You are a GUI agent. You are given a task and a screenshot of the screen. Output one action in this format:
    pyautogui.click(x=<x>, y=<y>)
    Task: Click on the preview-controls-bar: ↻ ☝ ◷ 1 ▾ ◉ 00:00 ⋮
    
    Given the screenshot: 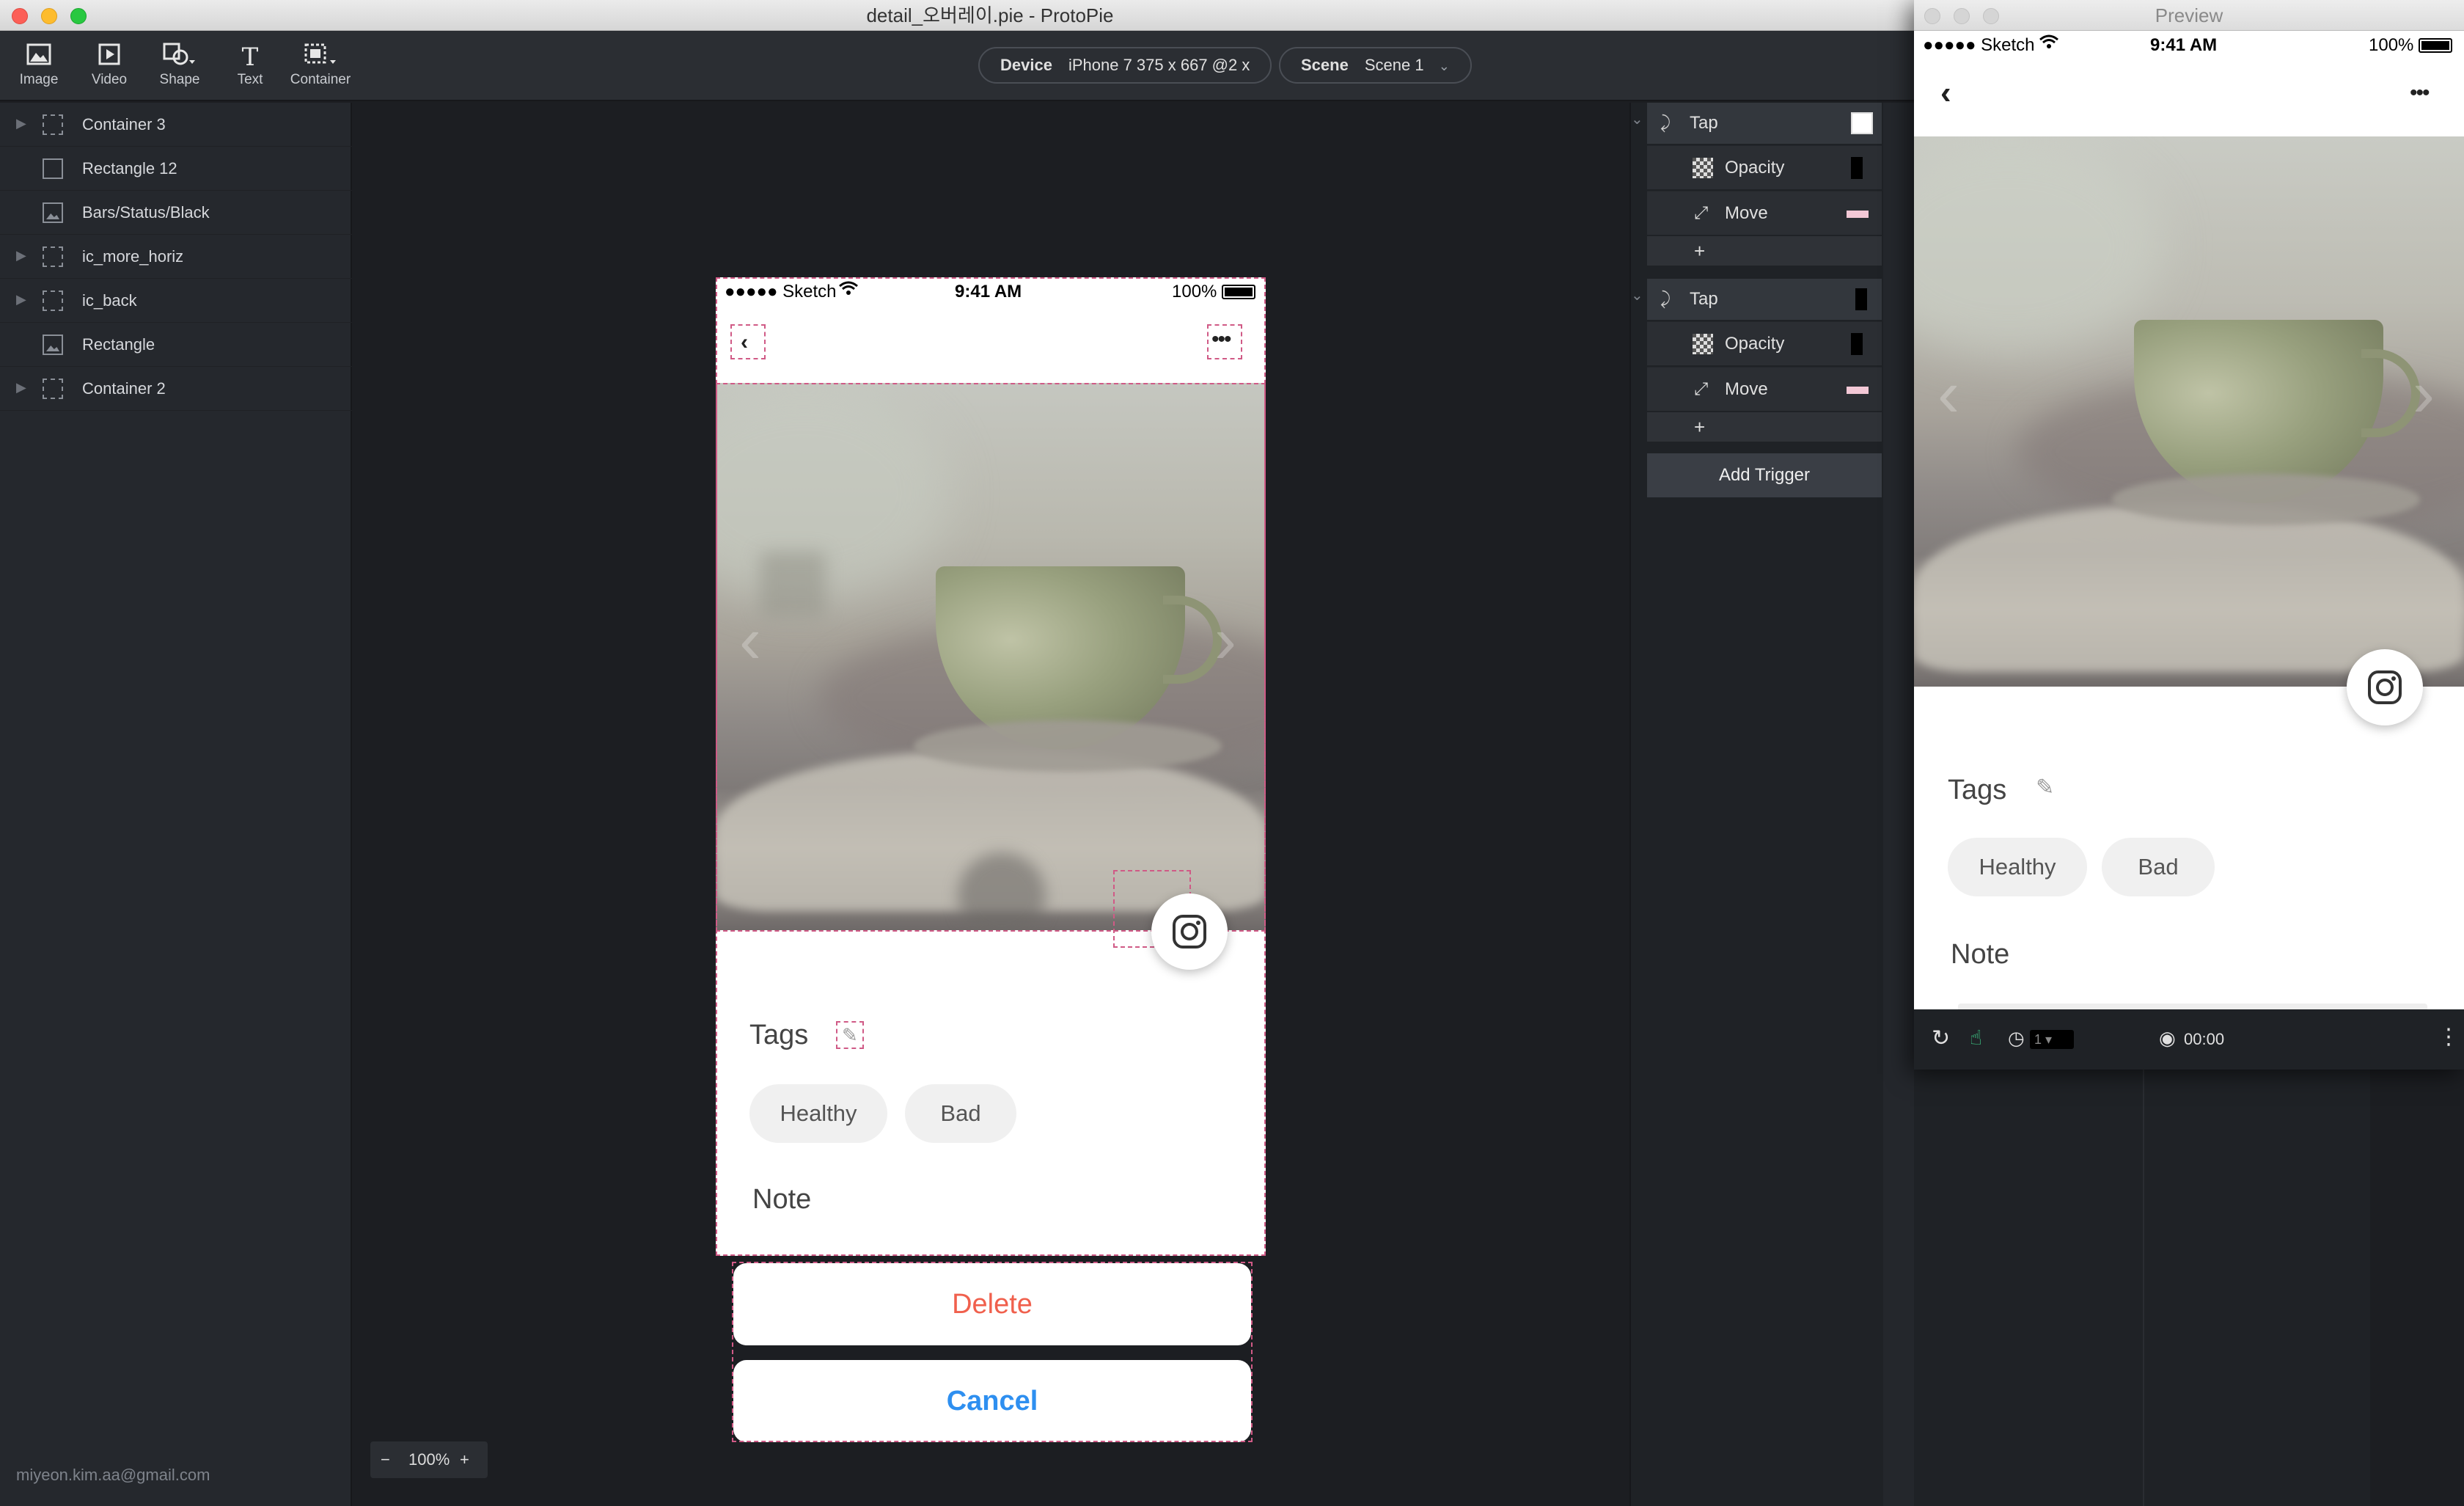 What is the action you would take?
    pyautogui.click(x=2189, y=1039)
    